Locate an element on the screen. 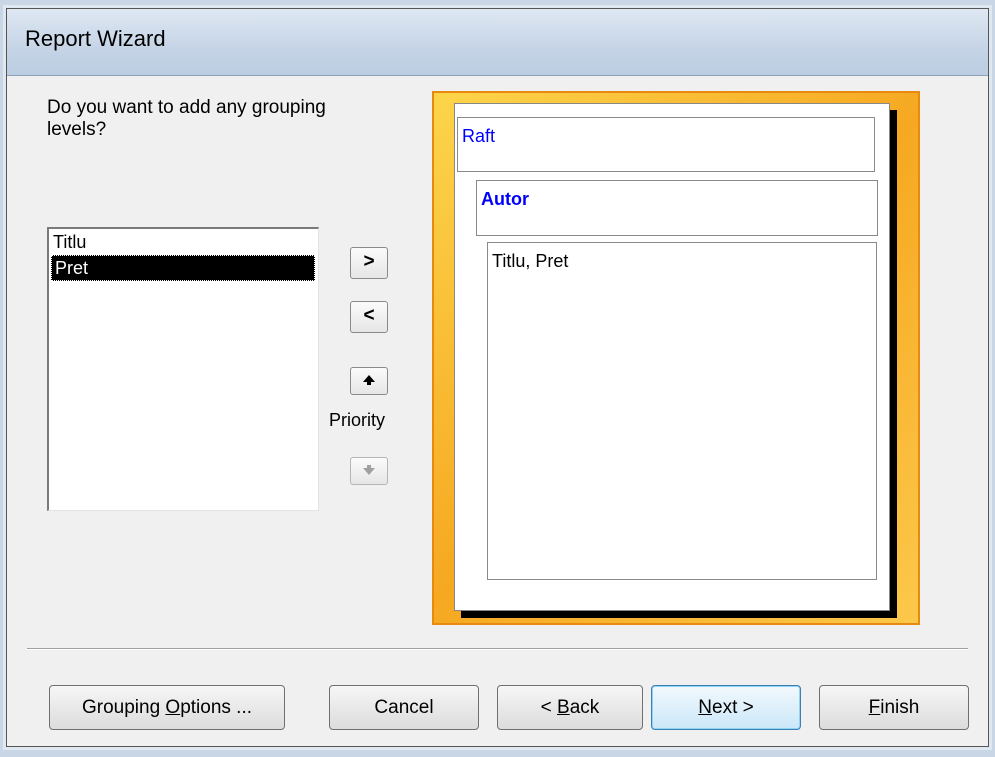 This screenshot has height=757, width=995. available-fields-list: Titlu Pret is located at coordinates (183, 369).